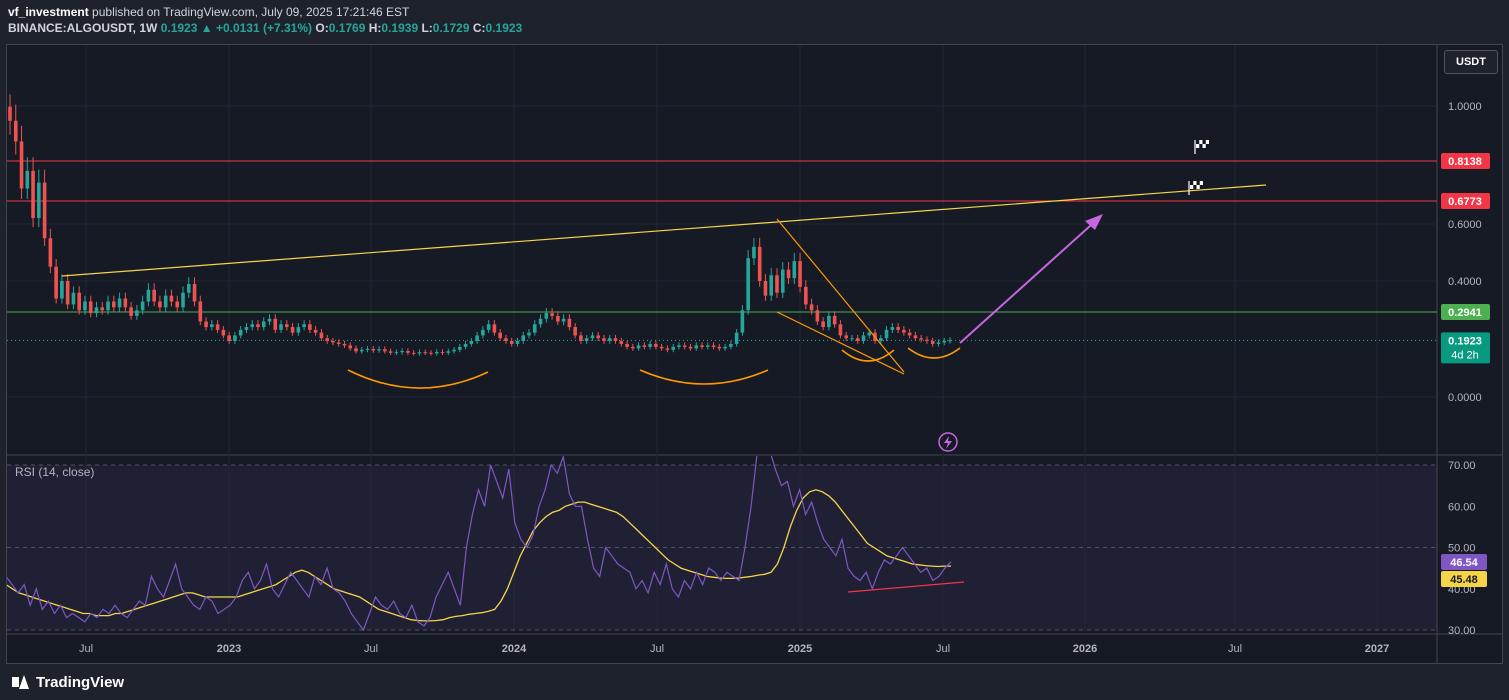 The width and height of the screenshot is (1509, 700). I want to click on price-axis-label: 0.0000, so click(1465, 398).